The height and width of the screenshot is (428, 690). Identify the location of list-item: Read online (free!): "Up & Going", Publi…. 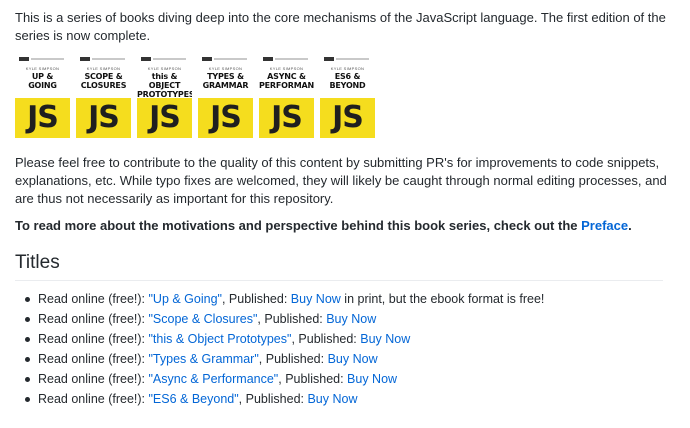
(279, 299).